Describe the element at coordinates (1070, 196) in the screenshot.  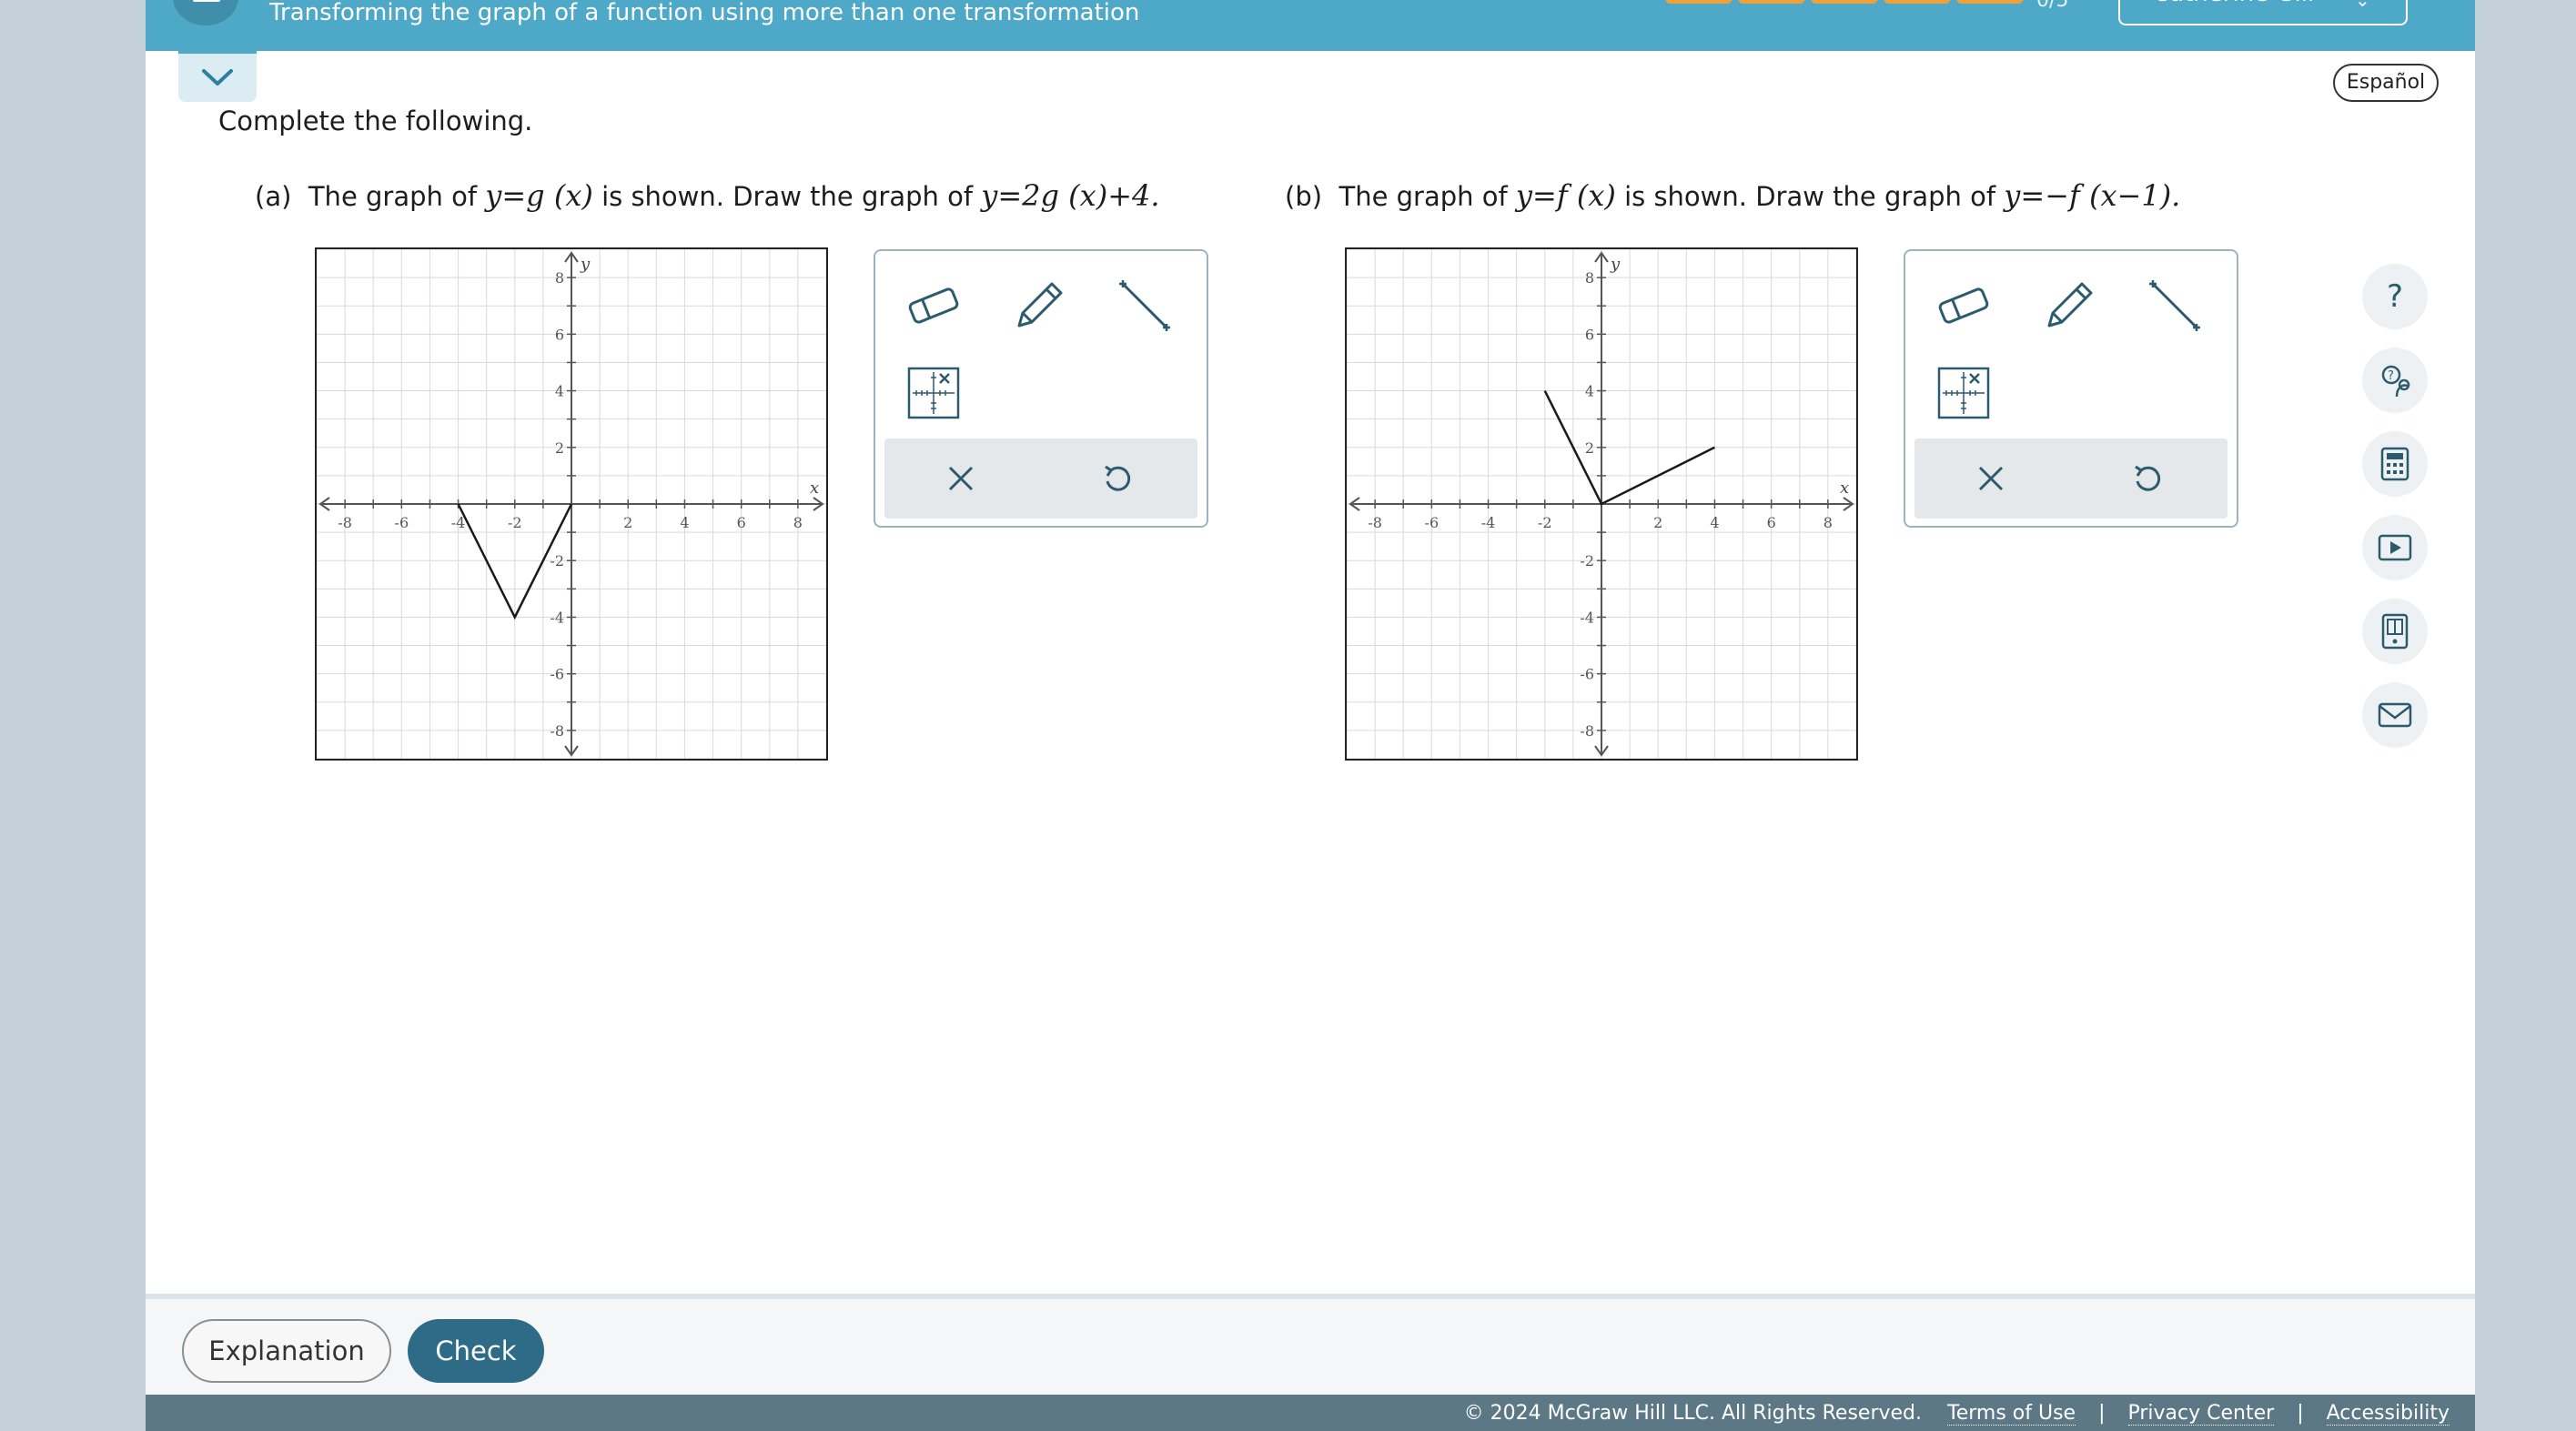
I see `target-function: y=2g (x)+4.` at that location.